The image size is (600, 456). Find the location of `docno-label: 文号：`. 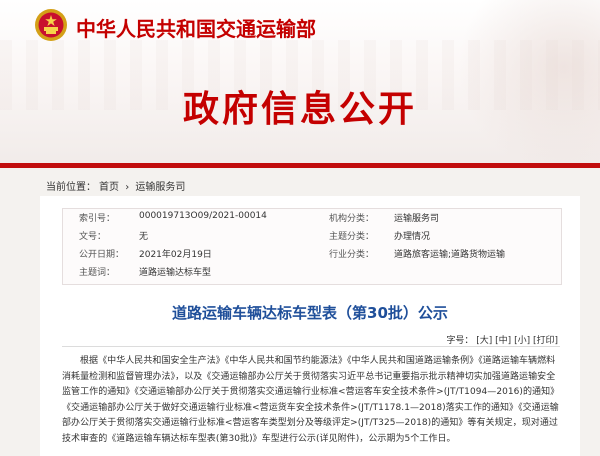

docno-label: 文号： is located at coordinates (93, 237).